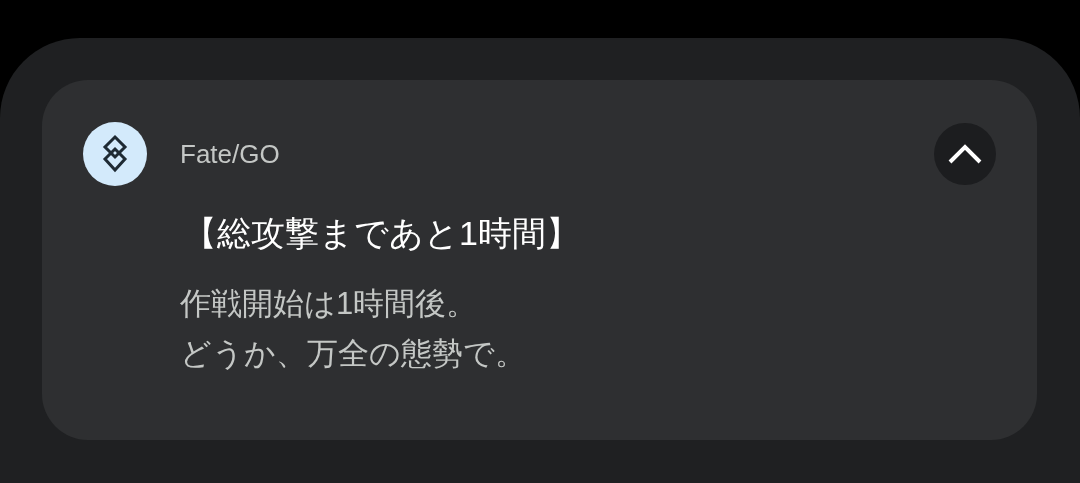 This screenshot has height=483, width=1080. I want to click on chevron-icon, so click(965, 154).